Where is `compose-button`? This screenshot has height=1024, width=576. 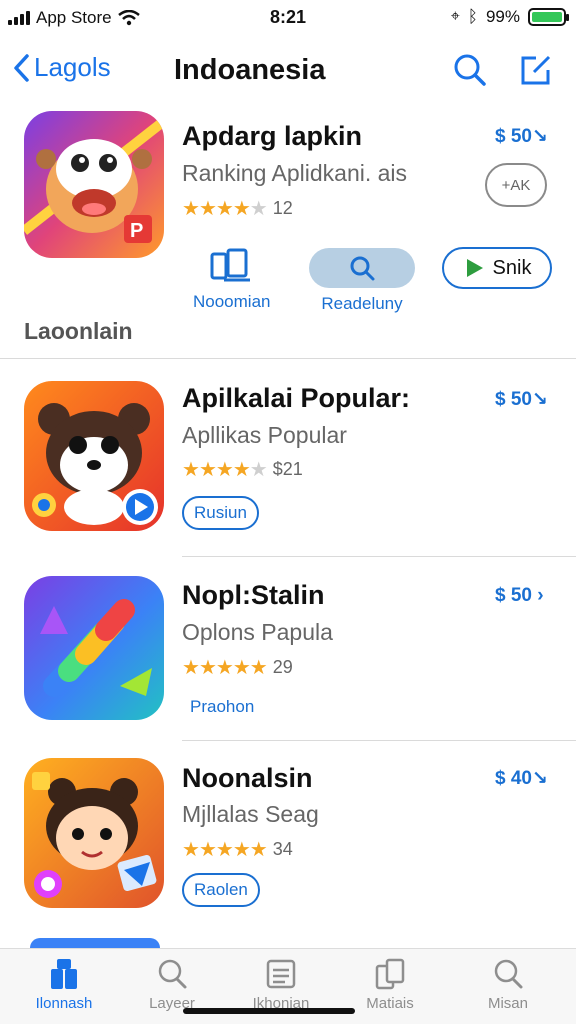
compose-button is located at coordinates (536, 72).